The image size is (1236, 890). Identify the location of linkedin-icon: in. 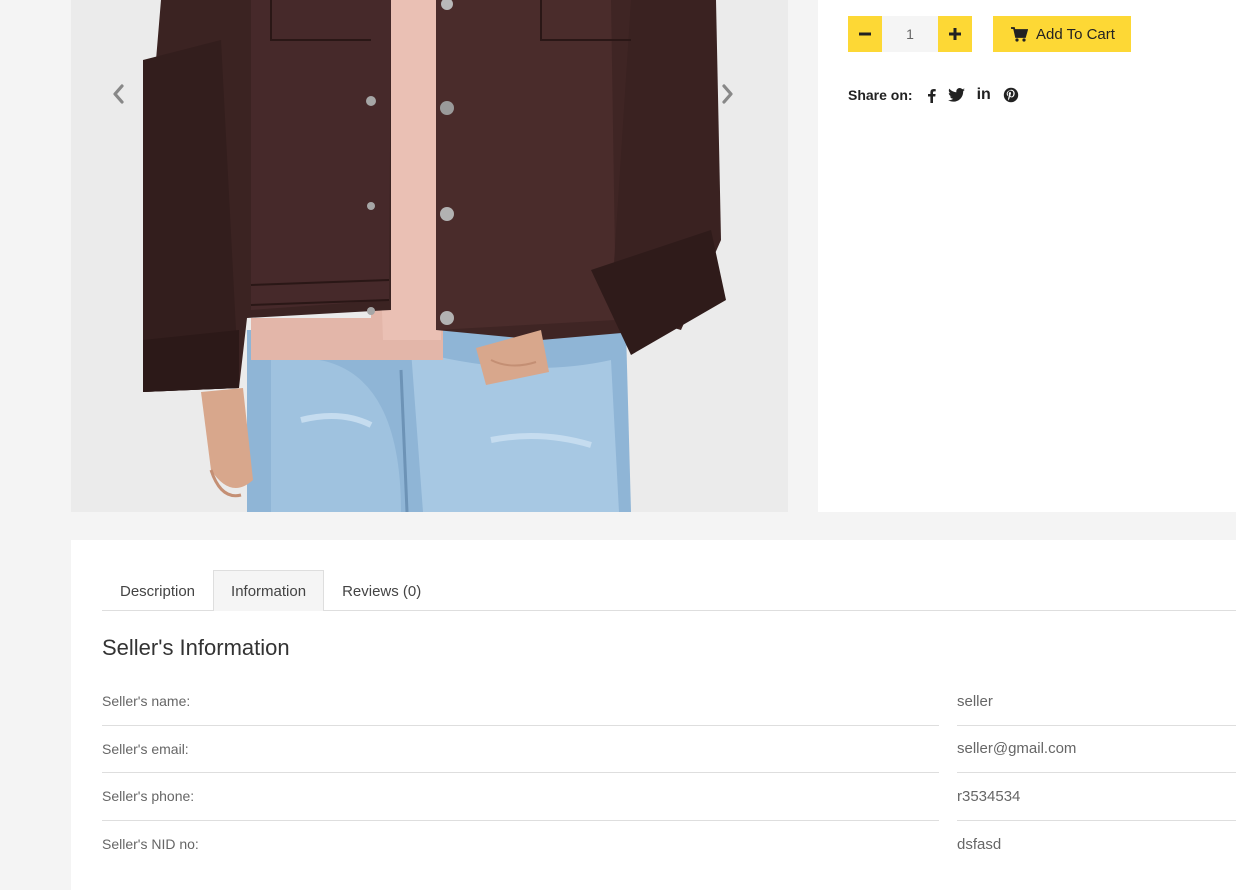
(983, 94).